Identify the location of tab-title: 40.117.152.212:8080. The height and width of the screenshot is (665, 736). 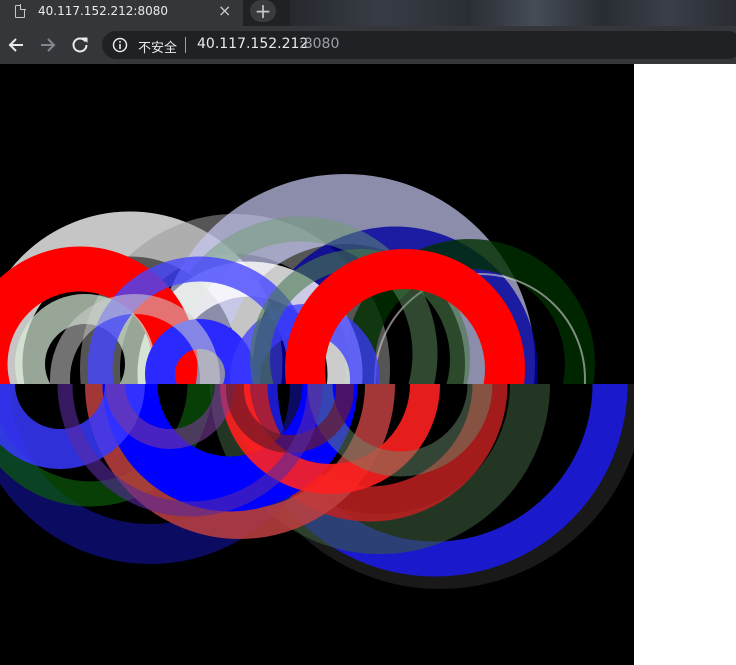
(103, 11).